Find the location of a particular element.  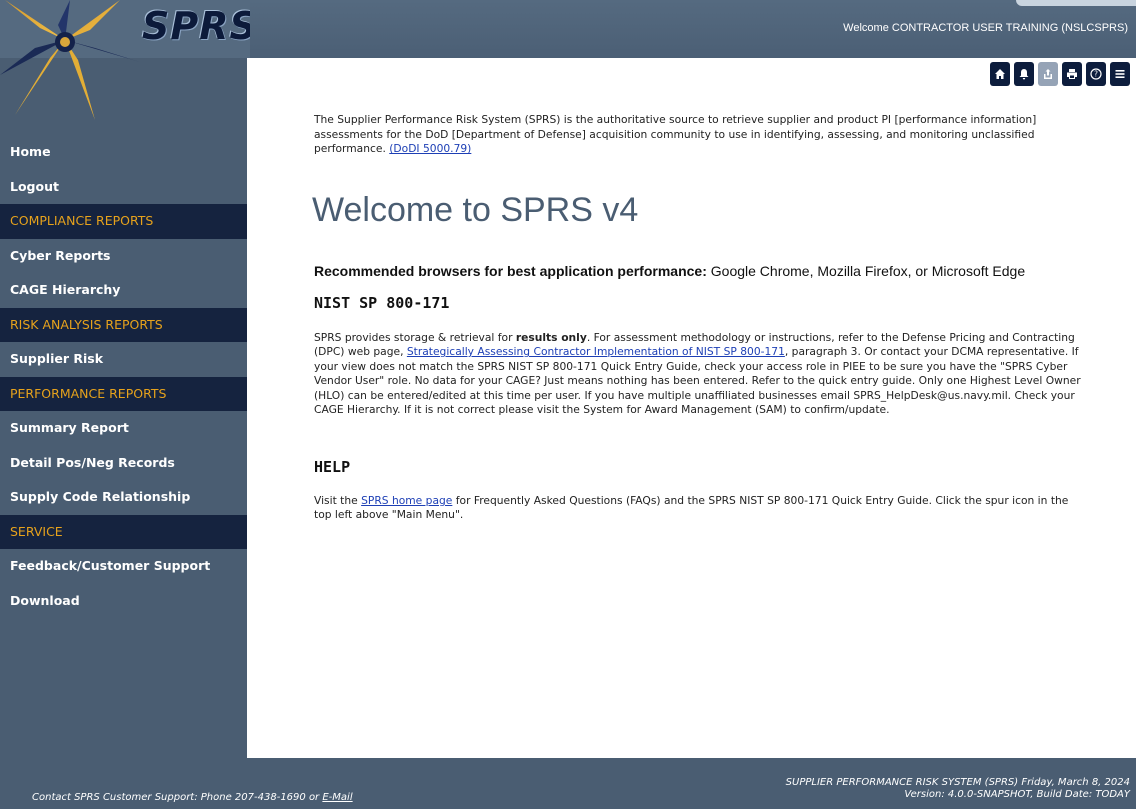

home-icon is located at coordinates (1000, 74).